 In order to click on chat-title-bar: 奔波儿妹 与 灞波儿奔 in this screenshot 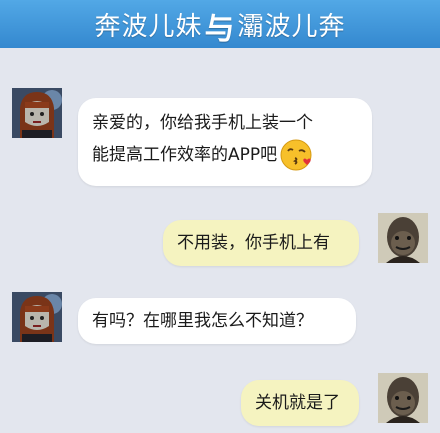, I will do `click(220, 24)`.